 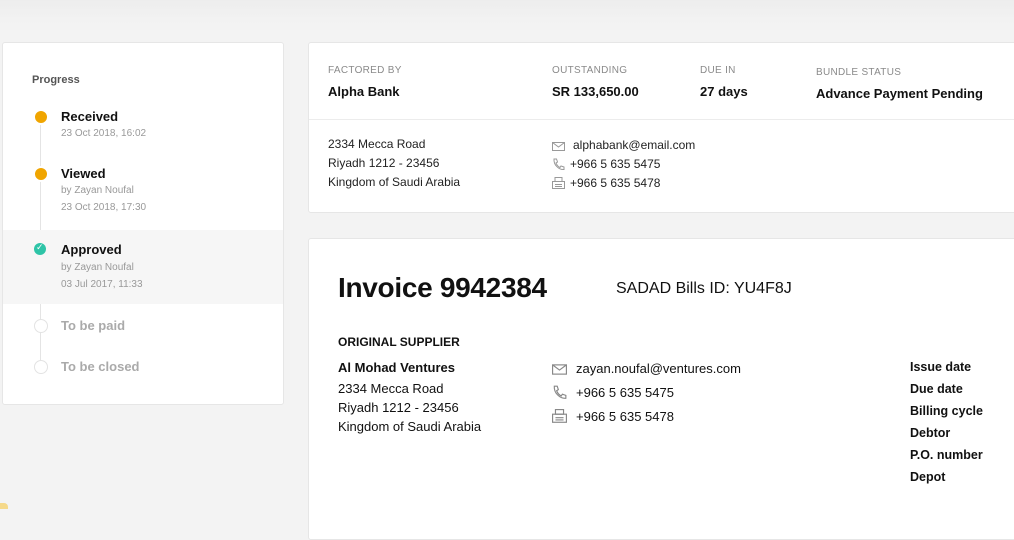 I want to click on progress-step-to-be-paid: To be paid, so click(x=143, y=328).